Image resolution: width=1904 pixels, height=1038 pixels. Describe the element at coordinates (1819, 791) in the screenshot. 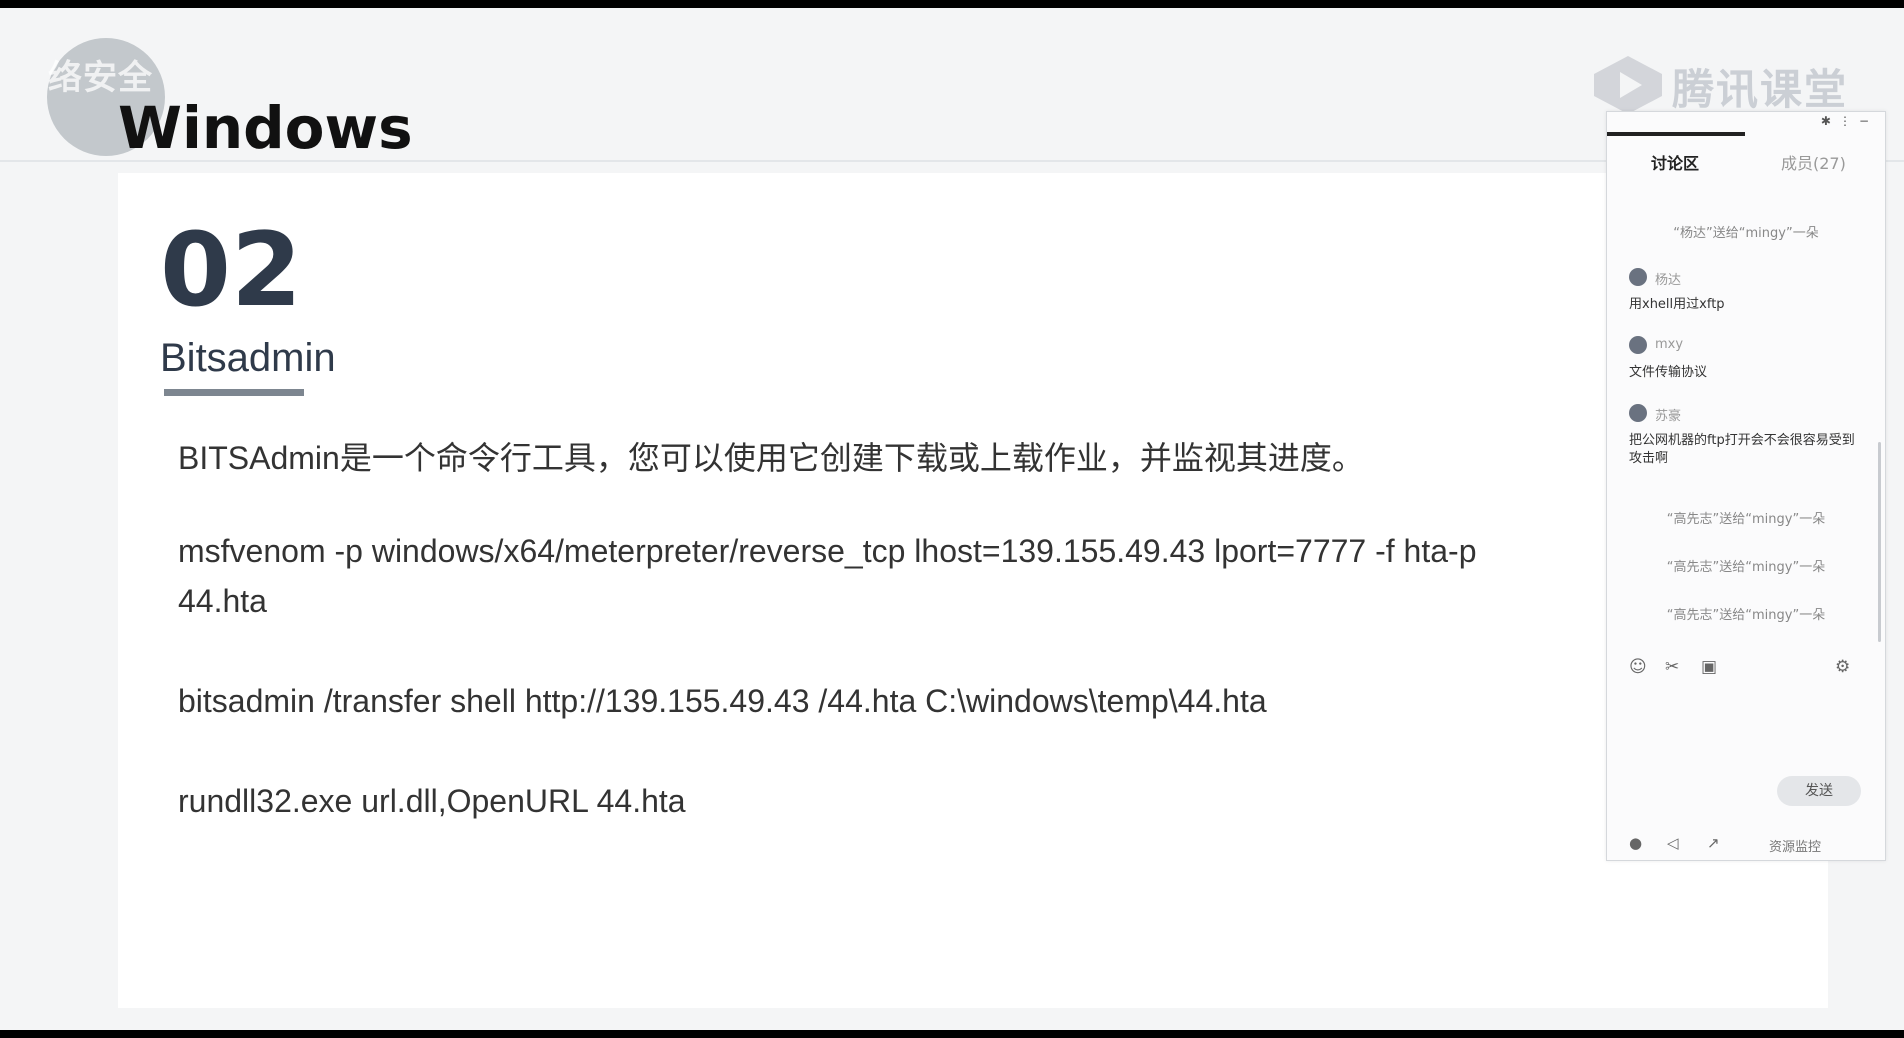

I see `send-button: 发送` at that location.